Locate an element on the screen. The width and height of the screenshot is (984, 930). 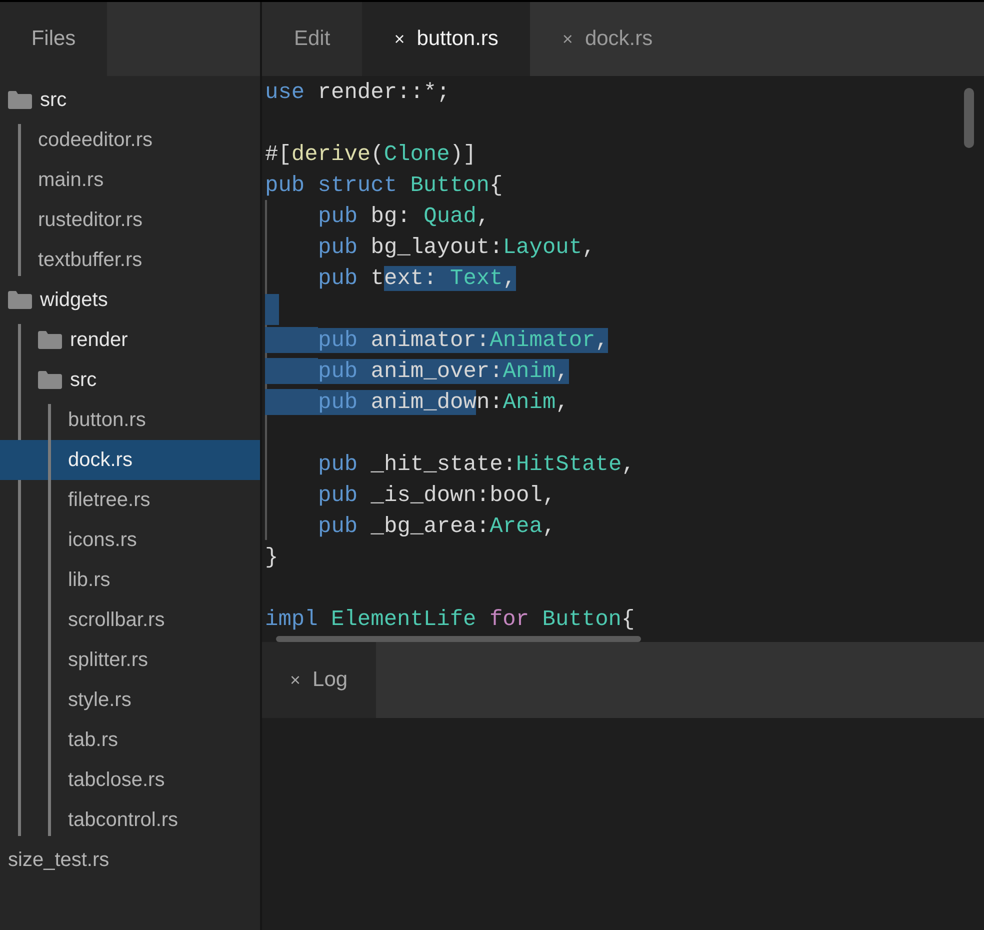
tab: Files is located at coordinates (53, 39).